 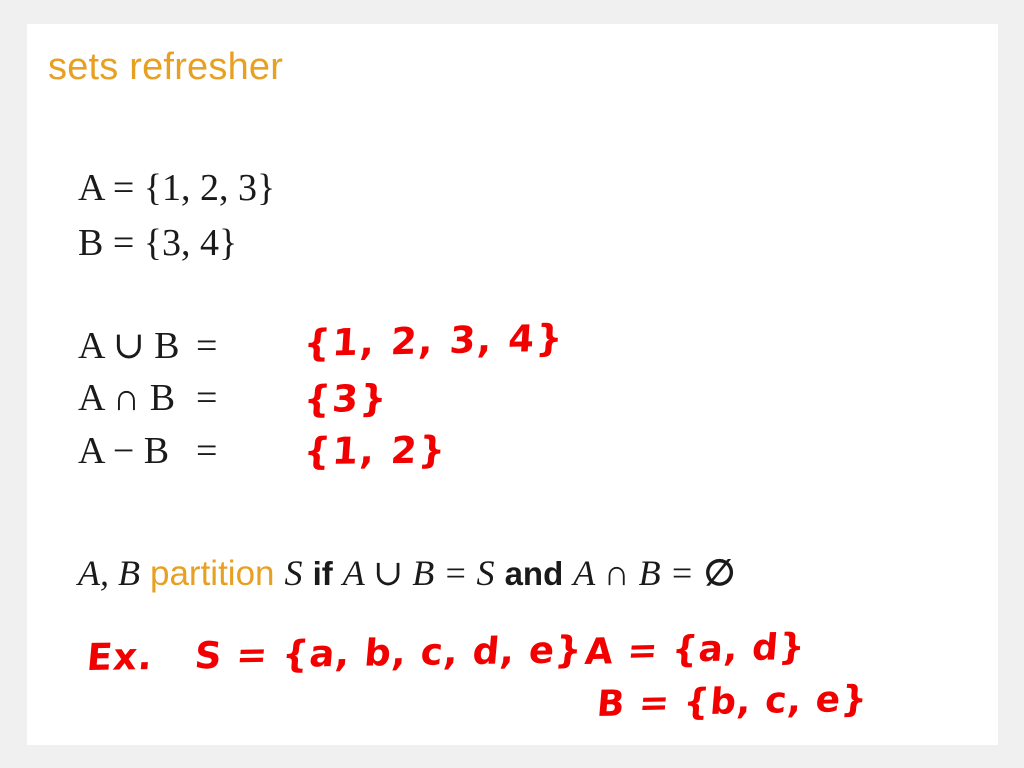 I want to click on example-label: Ex., so click(x=120, y=657).